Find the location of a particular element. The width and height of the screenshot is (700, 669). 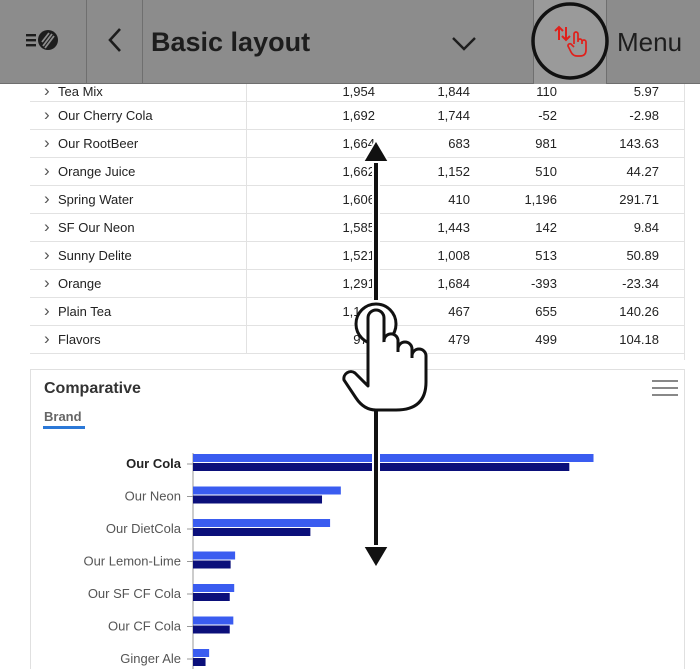

table-row: › Flavors 978 479 499 104.18 is located at coordinates (357, 339).